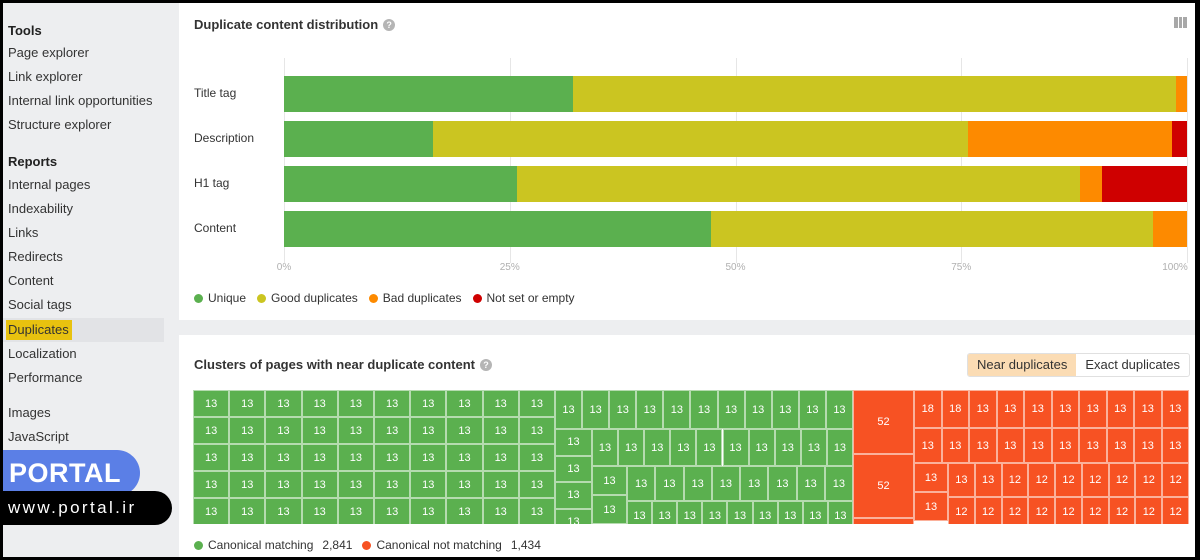 This screenshot has height=560, width=1200. What do you see at coordinates (307, 298) in the screenshot?
I see `legend-item-good-duplicates: Good duplicates` at bounding box center [307, 298].